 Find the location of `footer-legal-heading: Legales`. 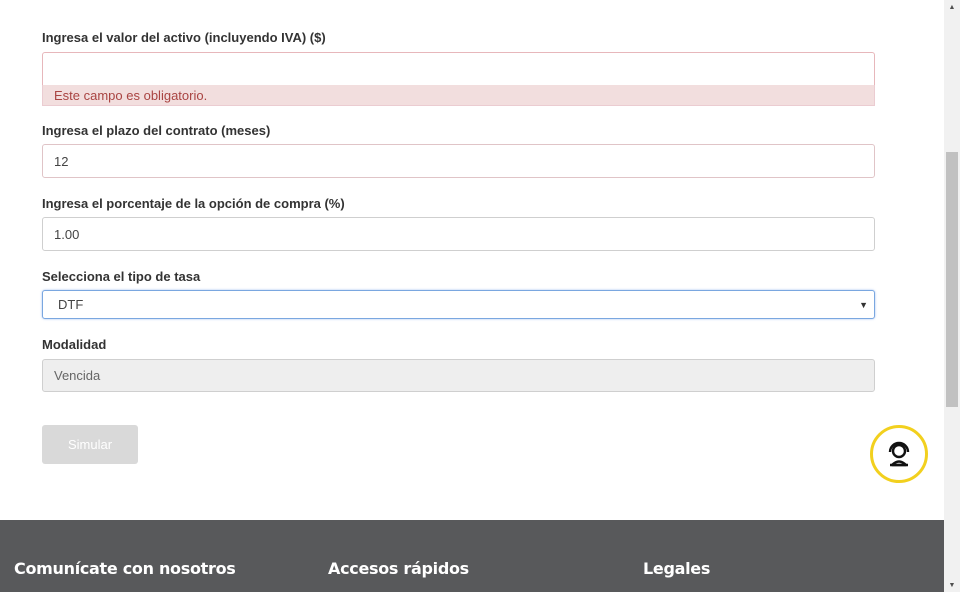

footer-legal-heading: Legales is located at coordinates (677, 568).